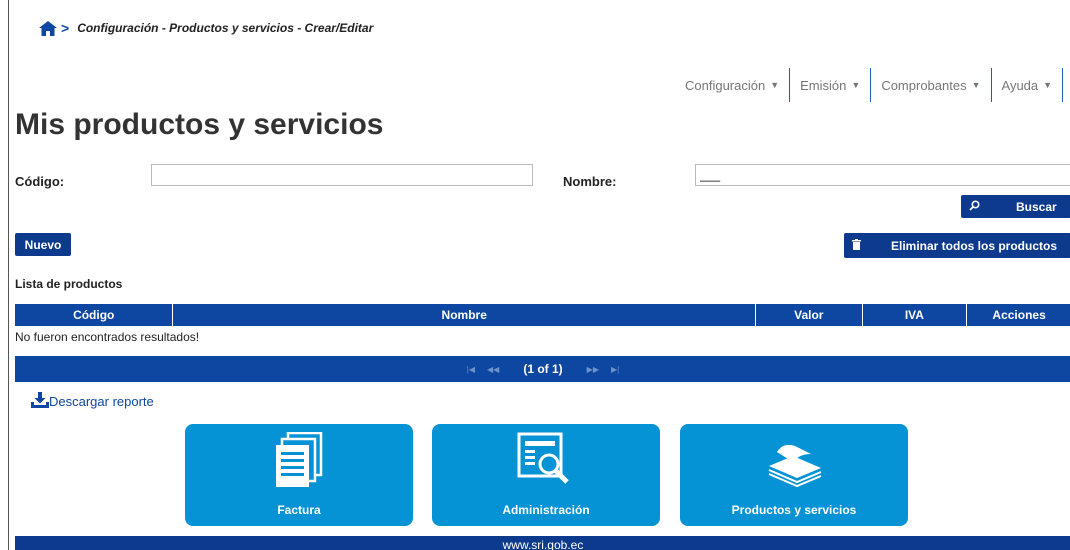 The image size is (1070, 550). What do you see at coordinates (1020, 85) in the screenshot?
I see `nav-label: Ayuda` at bounding box center [1020, 85].